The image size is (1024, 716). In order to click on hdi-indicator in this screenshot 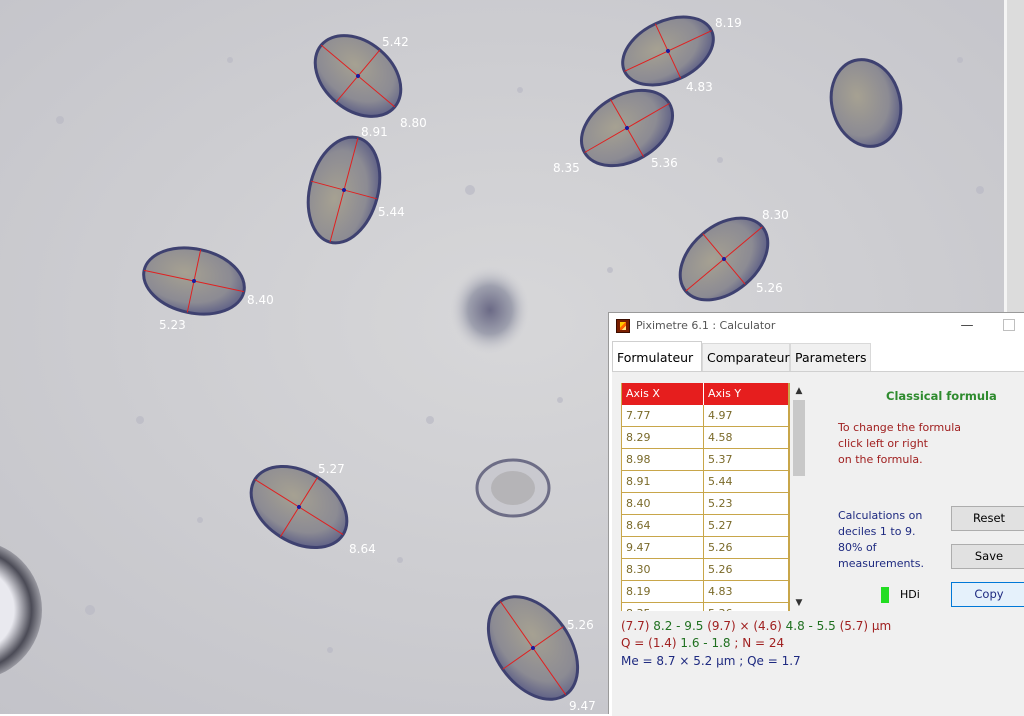, I will do `click(885, 595)`.